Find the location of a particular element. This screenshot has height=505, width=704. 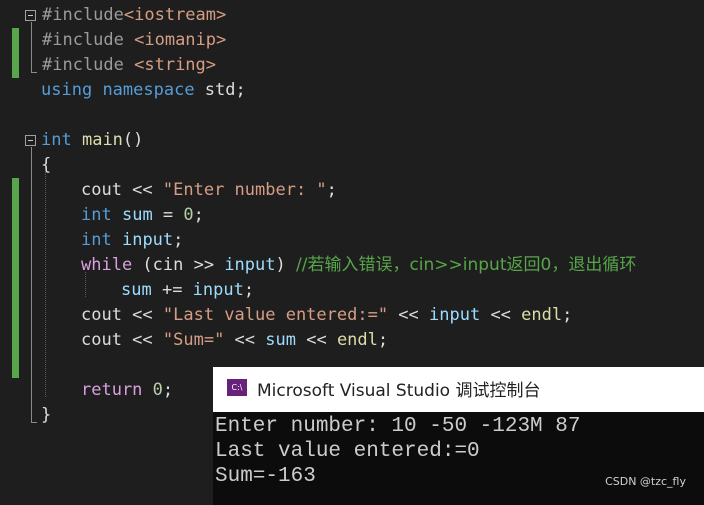

collapse-include-block-icon is located at coordinates (30, 15).